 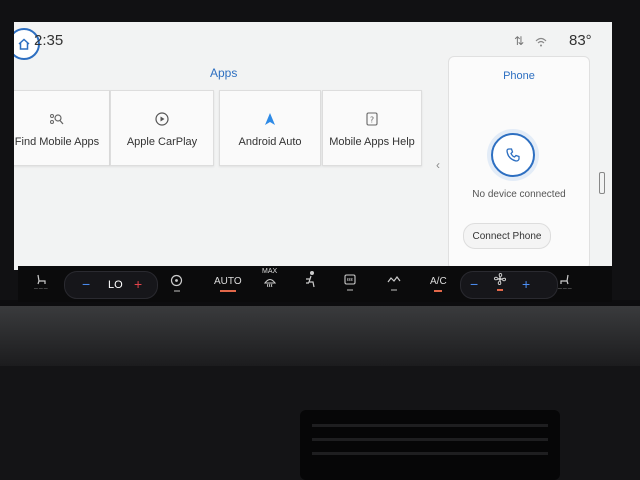 I want to click on driver-temp-value: LO, so click(x=115, y=285).